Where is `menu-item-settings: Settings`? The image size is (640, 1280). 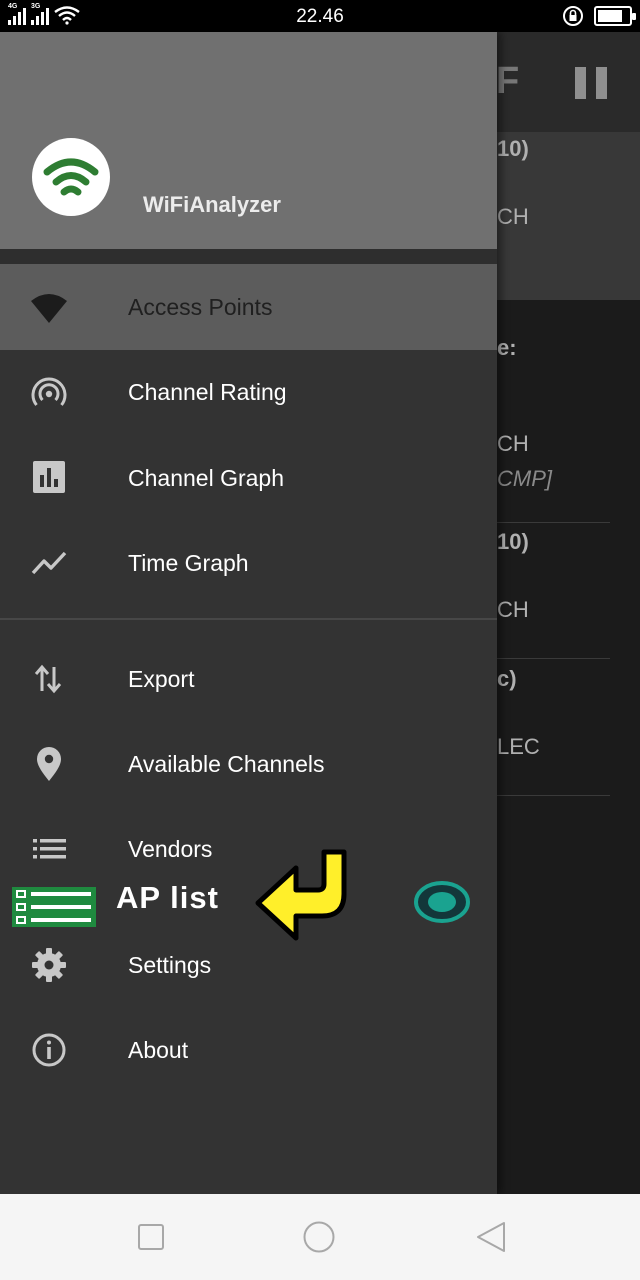
menu-item-settings: Settings is located at coordinates (248, 965).